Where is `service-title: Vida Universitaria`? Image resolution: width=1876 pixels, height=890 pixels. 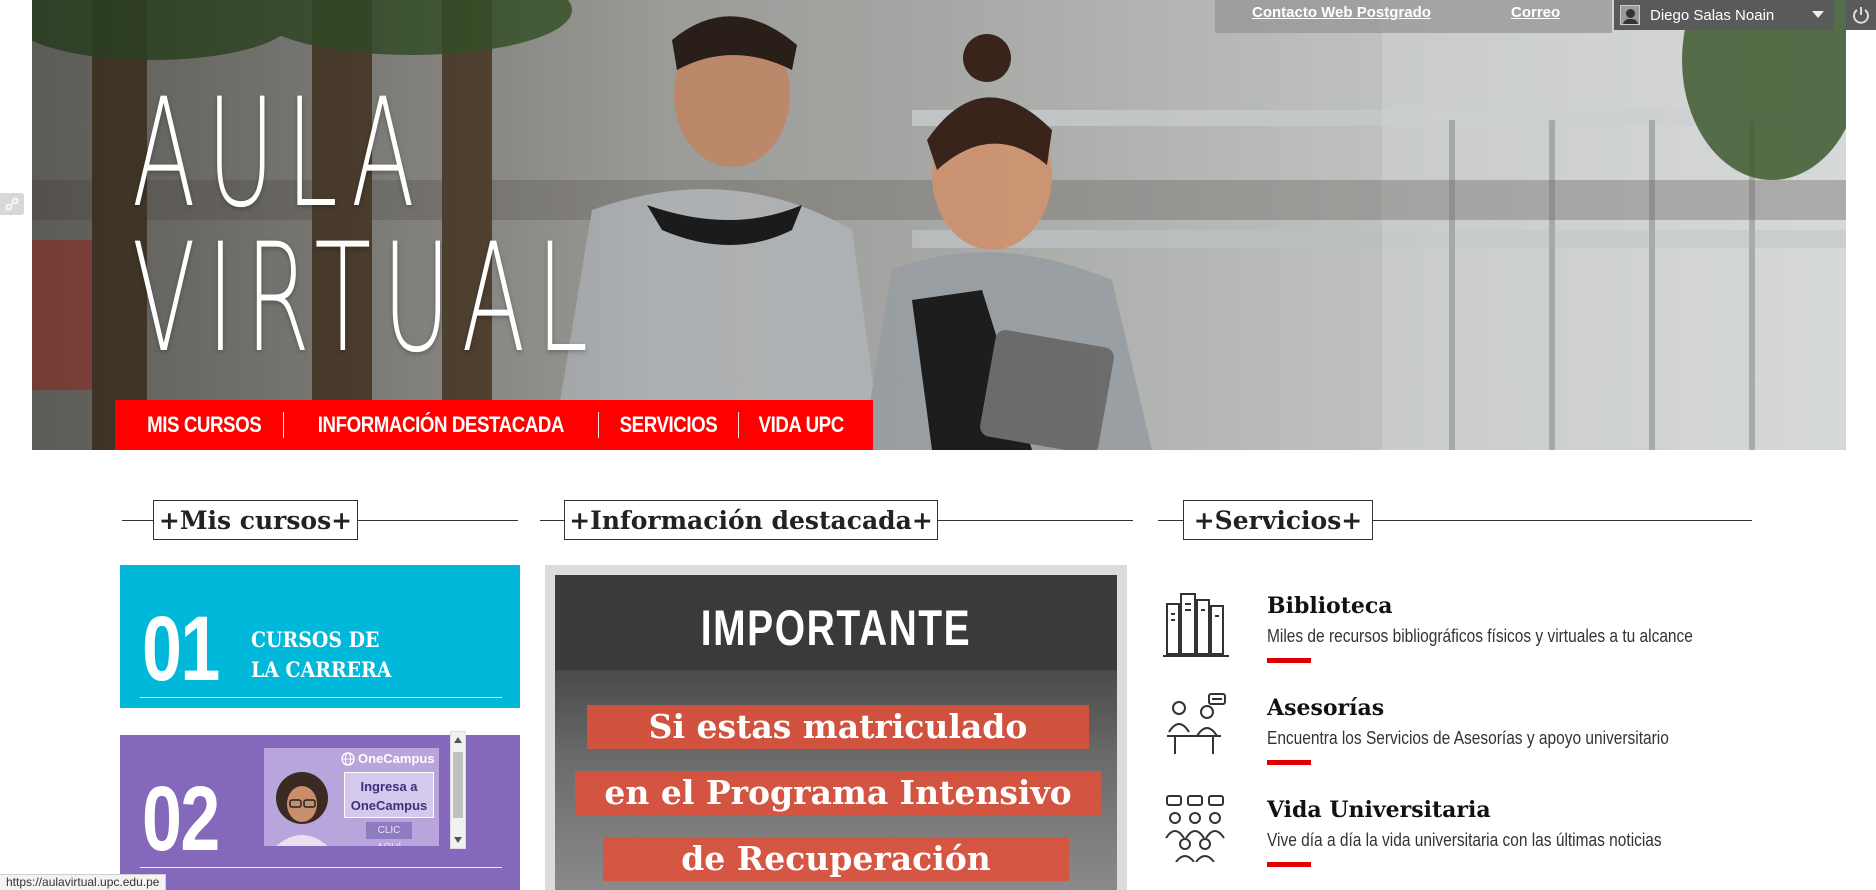 service-title: Vida Universitaria is located at coordinates (1379, 810).